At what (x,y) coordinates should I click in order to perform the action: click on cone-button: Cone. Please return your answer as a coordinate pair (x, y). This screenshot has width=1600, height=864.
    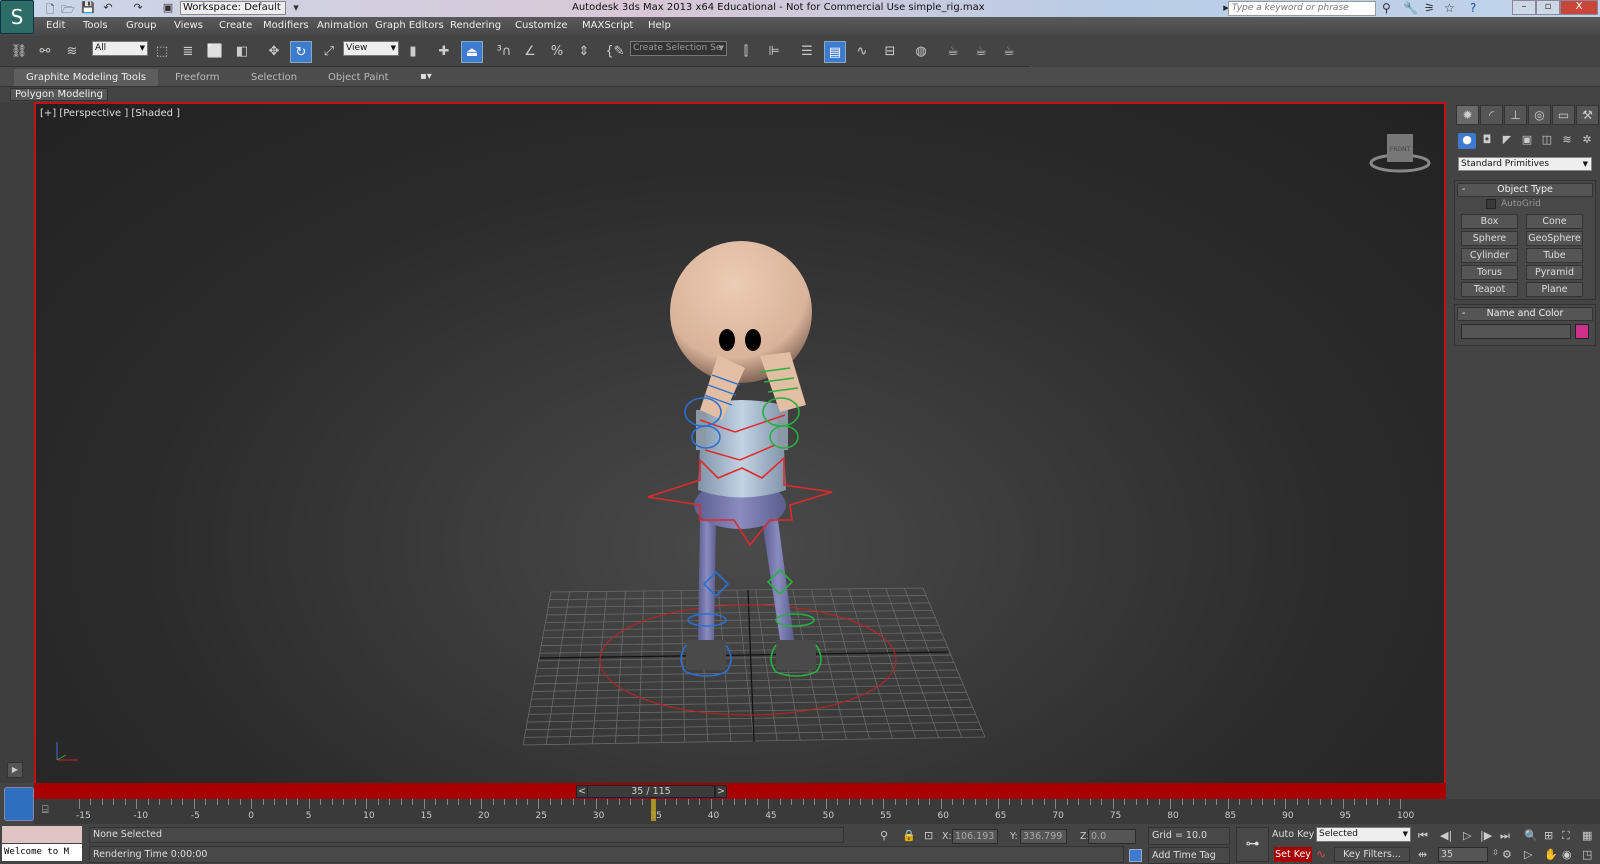
    Looking at the image, I should click on (1554, 221).